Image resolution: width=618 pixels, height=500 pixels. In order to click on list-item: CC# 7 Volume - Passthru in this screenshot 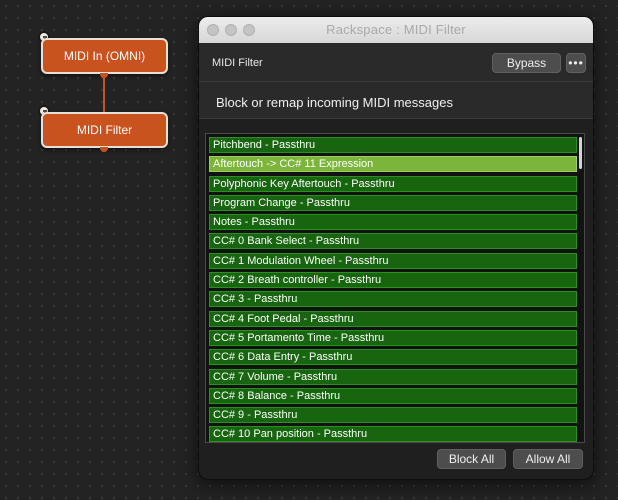, I will do `click(393, 376)`.